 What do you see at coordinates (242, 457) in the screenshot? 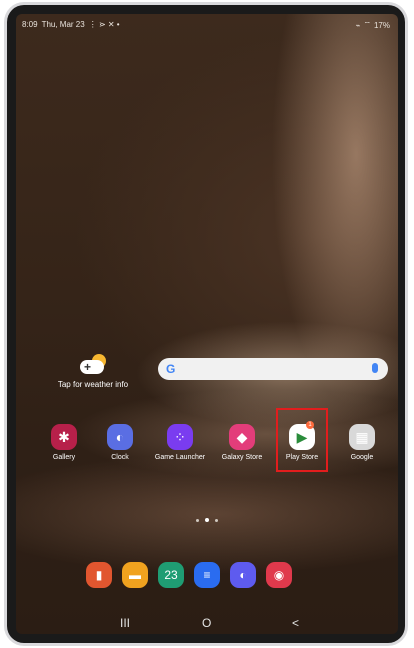
I see `app-label: Galaxy Store` at bounding box center [242, 457].